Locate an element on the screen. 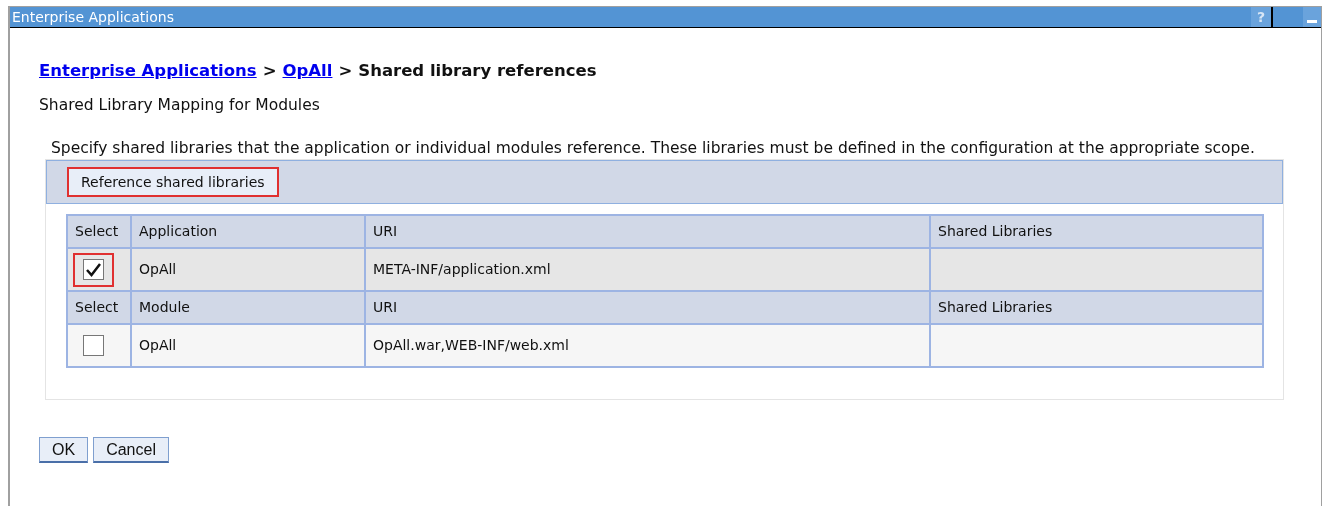  column-header: Application is located at coordinates (248, 231).